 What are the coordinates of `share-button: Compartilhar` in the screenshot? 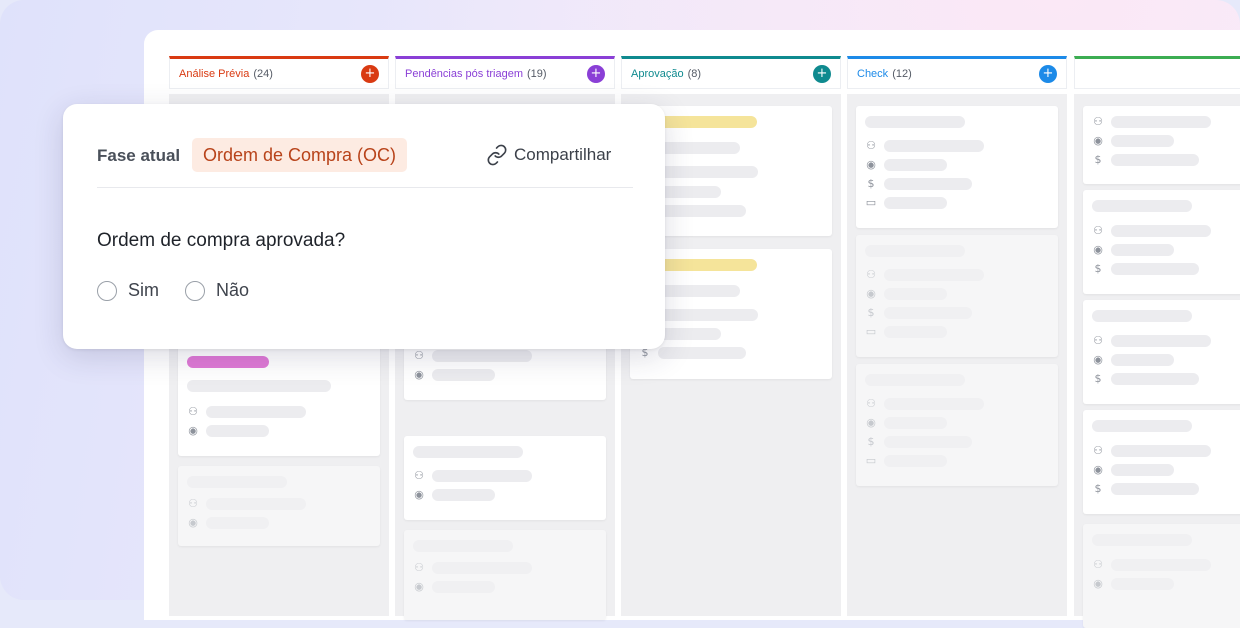 It's located at (548, 155).